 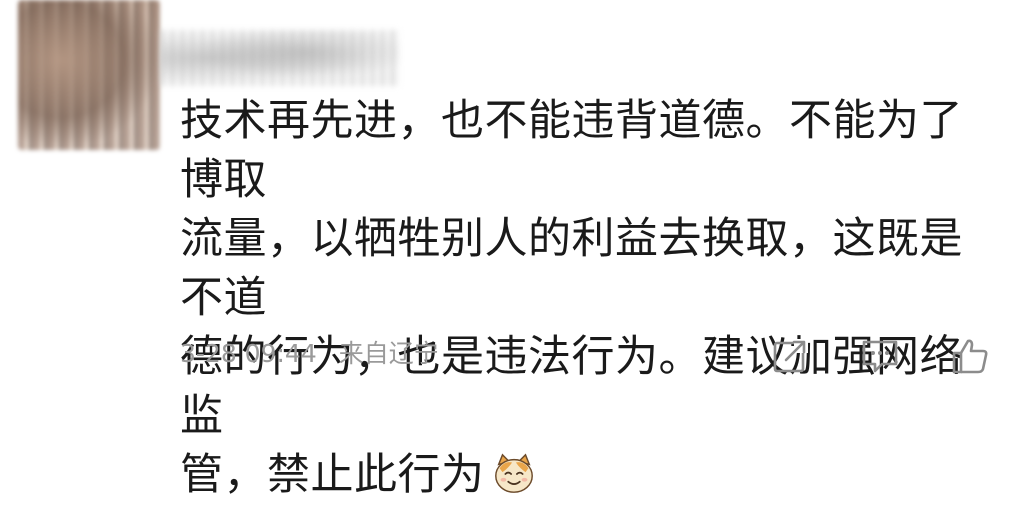 What do you see at coordinates (590, 475) in the screenshot?
I see `comment-line: 管，禁止此行为` at bounding box center [590, 475].